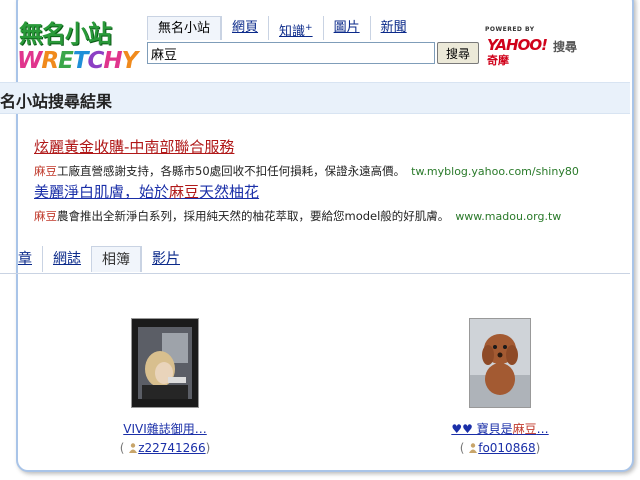  I want to click on owner-id-link: z22741266, so click(171, 448).